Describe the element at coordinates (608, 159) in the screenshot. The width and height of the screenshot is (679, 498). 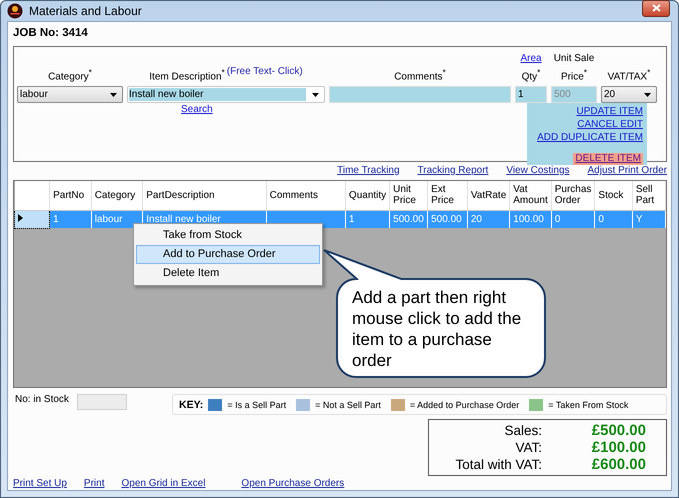
I see `action-link: DELETE ITEM` at that location.